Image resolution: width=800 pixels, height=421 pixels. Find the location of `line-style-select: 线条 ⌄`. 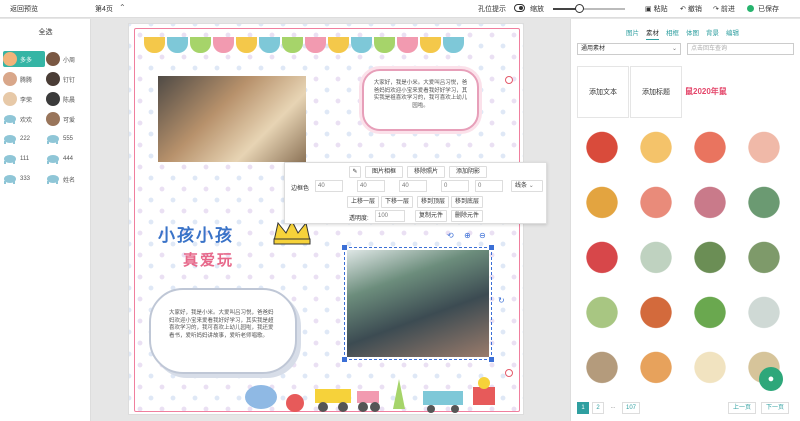

line-style-select: 线条 ⌄ is located at coordinates (527, 186).